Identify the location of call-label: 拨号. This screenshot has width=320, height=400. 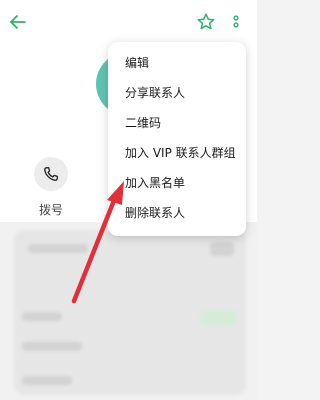
(50, 210).